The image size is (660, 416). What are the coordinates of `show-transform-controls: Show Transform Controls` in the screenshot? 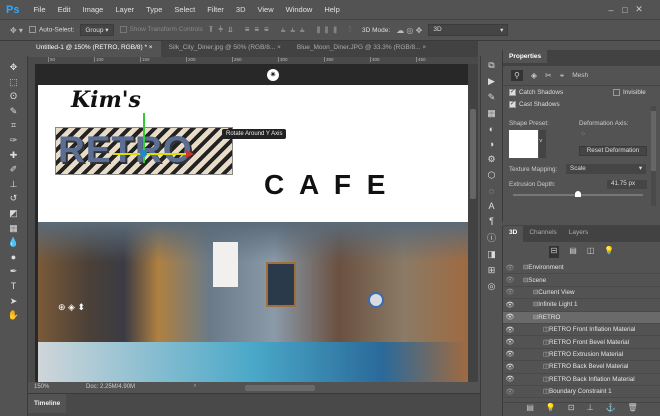 It's located at (161, 30).